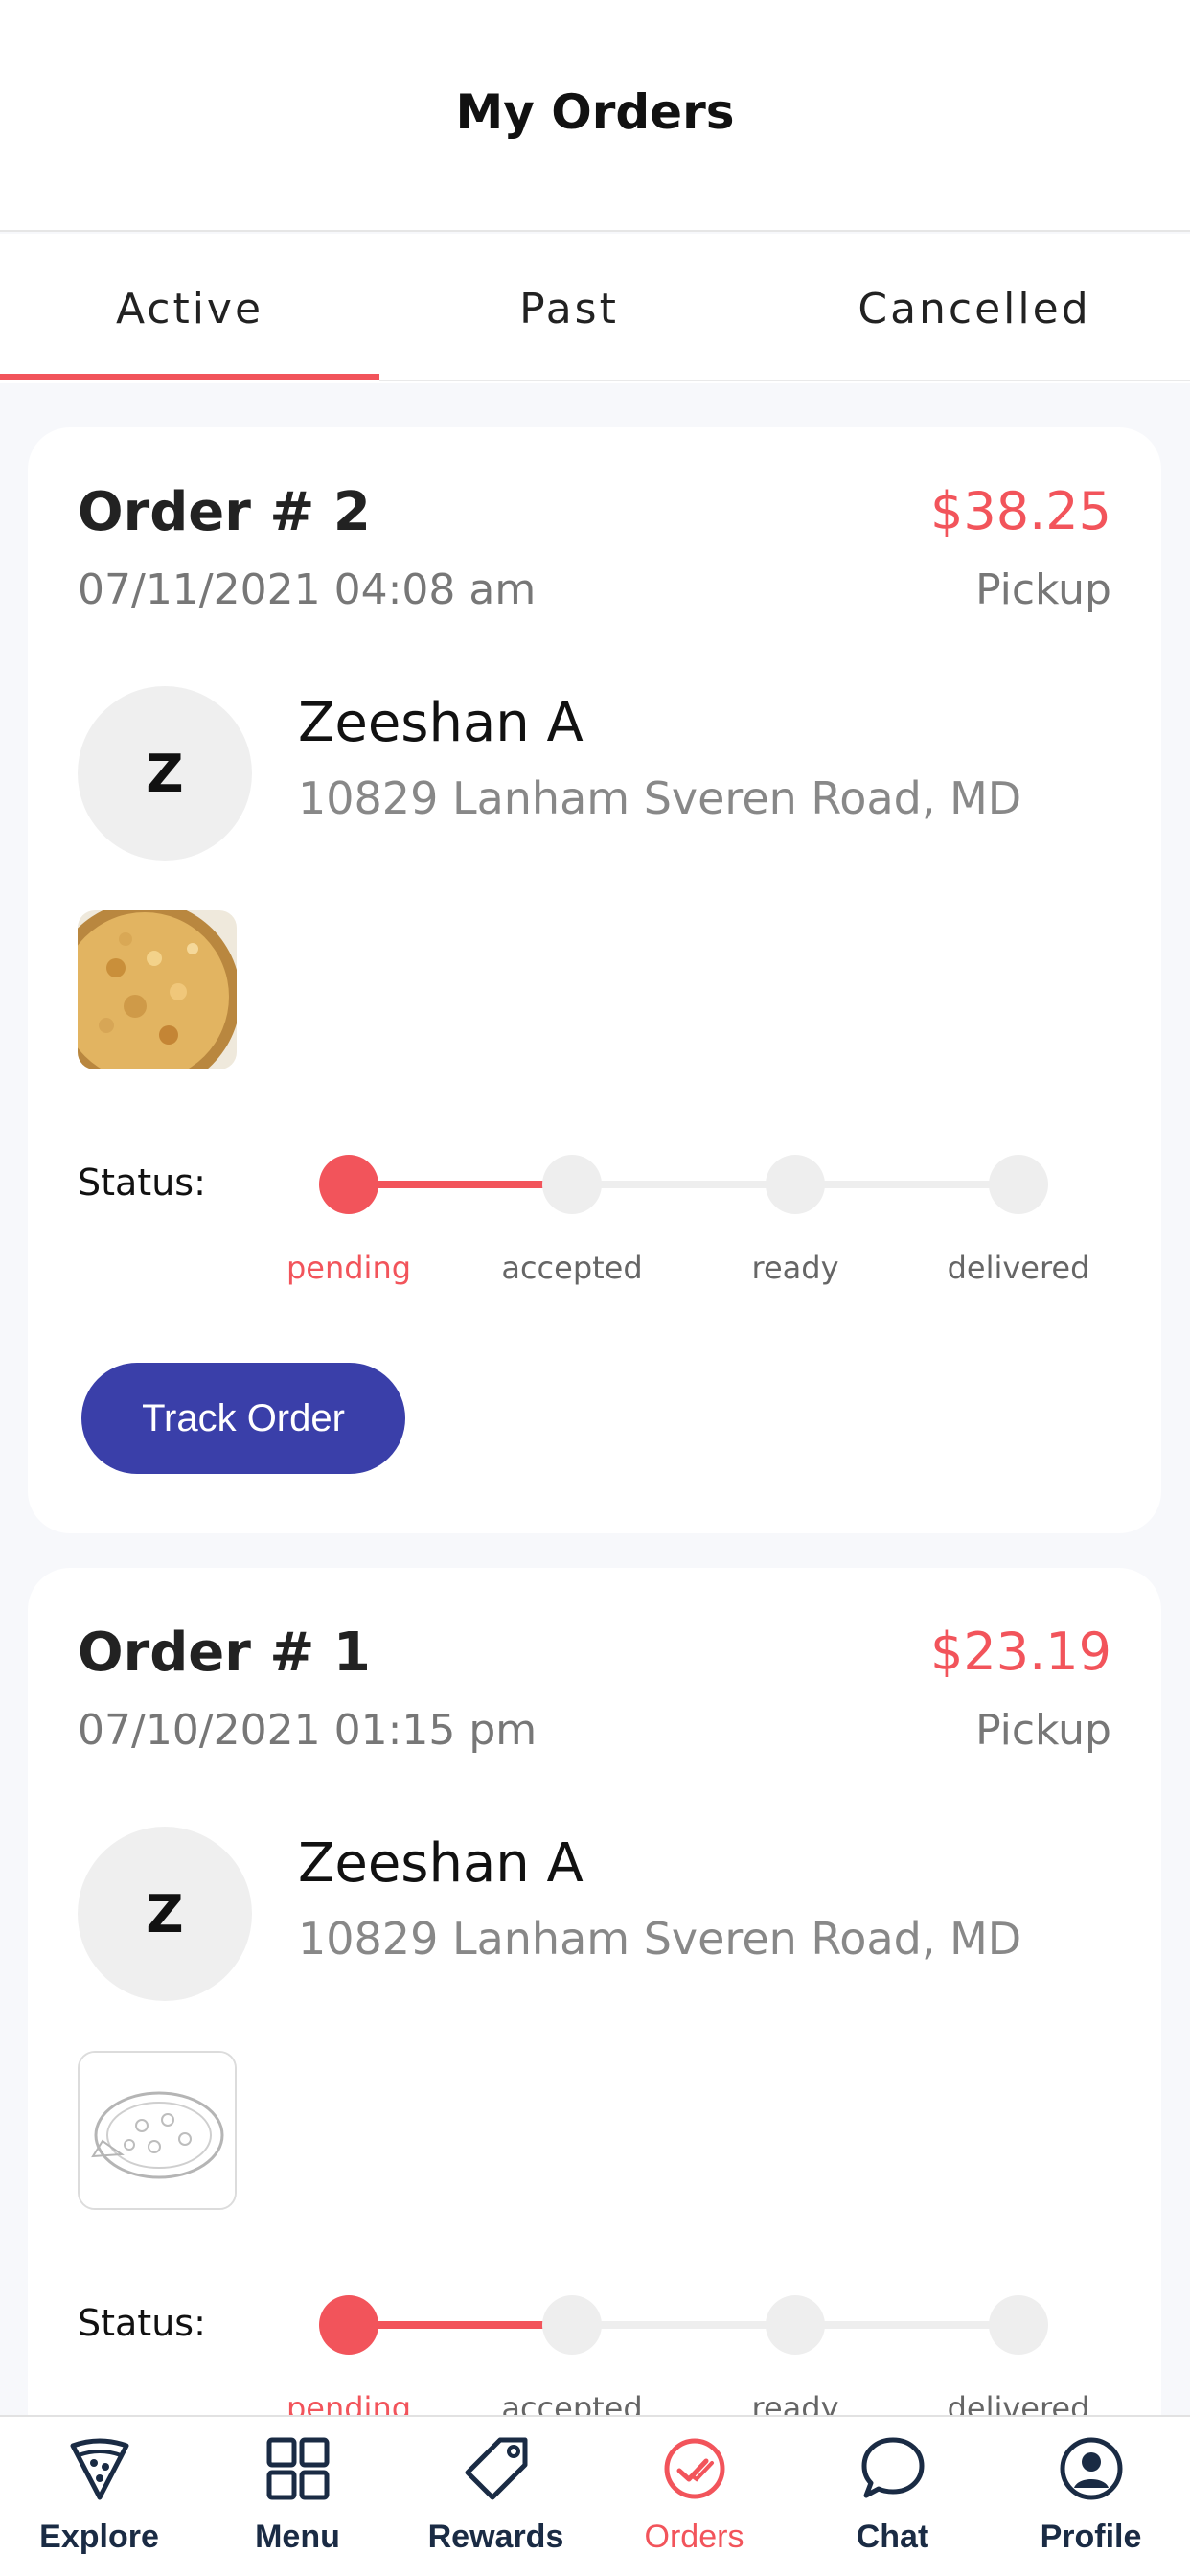  I want to click on chat-bubble-icon, so click(893, 2467).